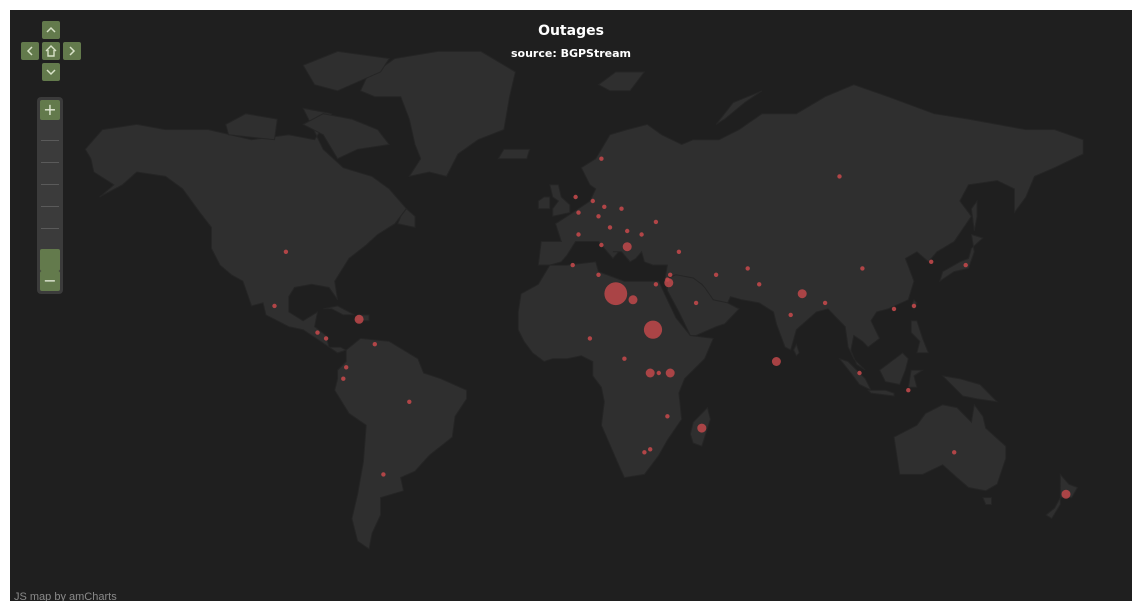 This screenshot has width=1132, height=601. Describe the element at coordinates (855, 374) in the screenshot. I see `land-sumatra` at that location.